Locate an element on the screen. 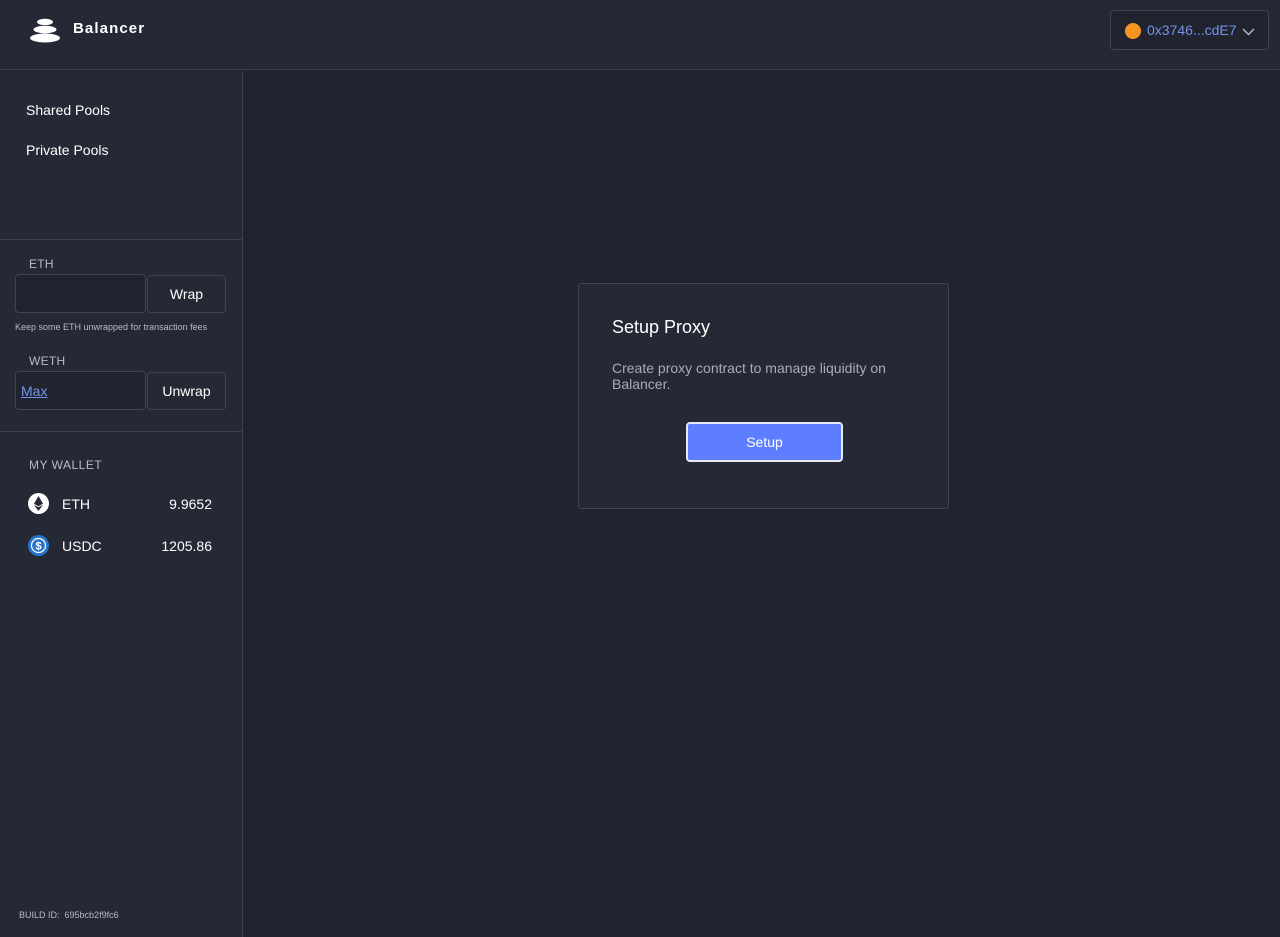 The image size is (1280, 937). wallet-token-row: $ USDC 1205.86 is located at coordinates (121, 546).